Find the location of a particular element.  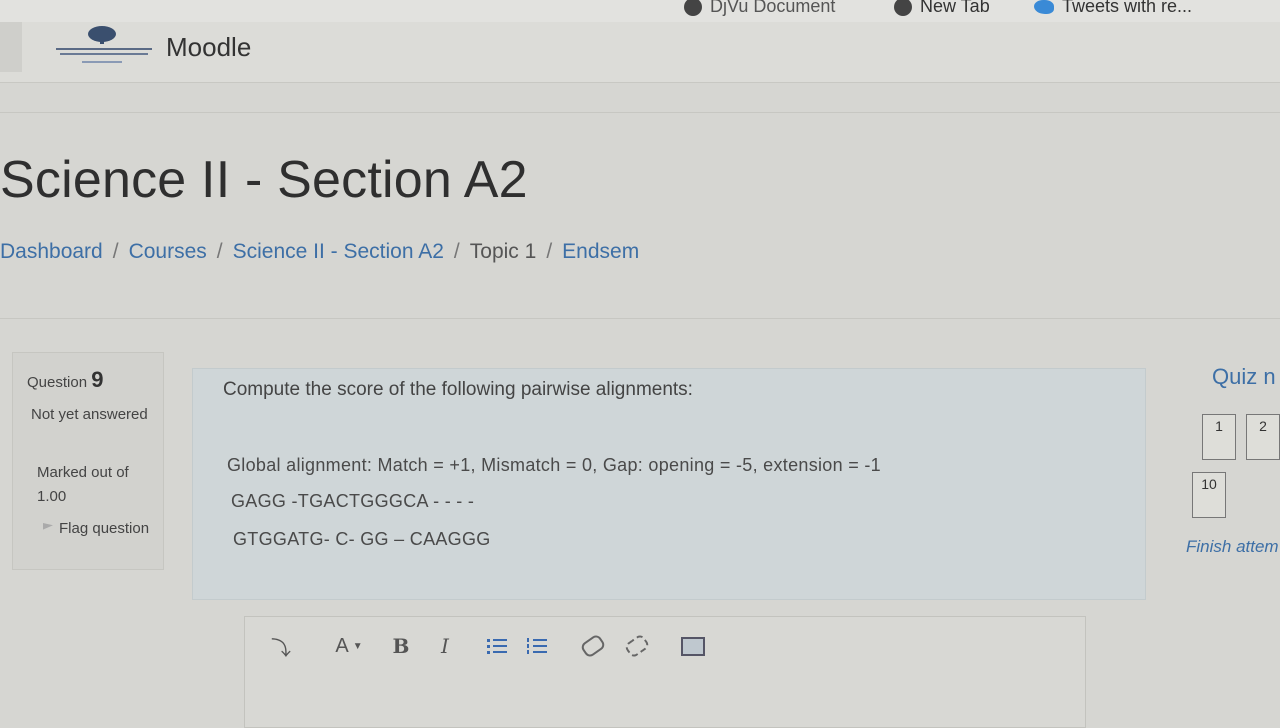

unordered-list-icon is located at coordinates (497, 646).